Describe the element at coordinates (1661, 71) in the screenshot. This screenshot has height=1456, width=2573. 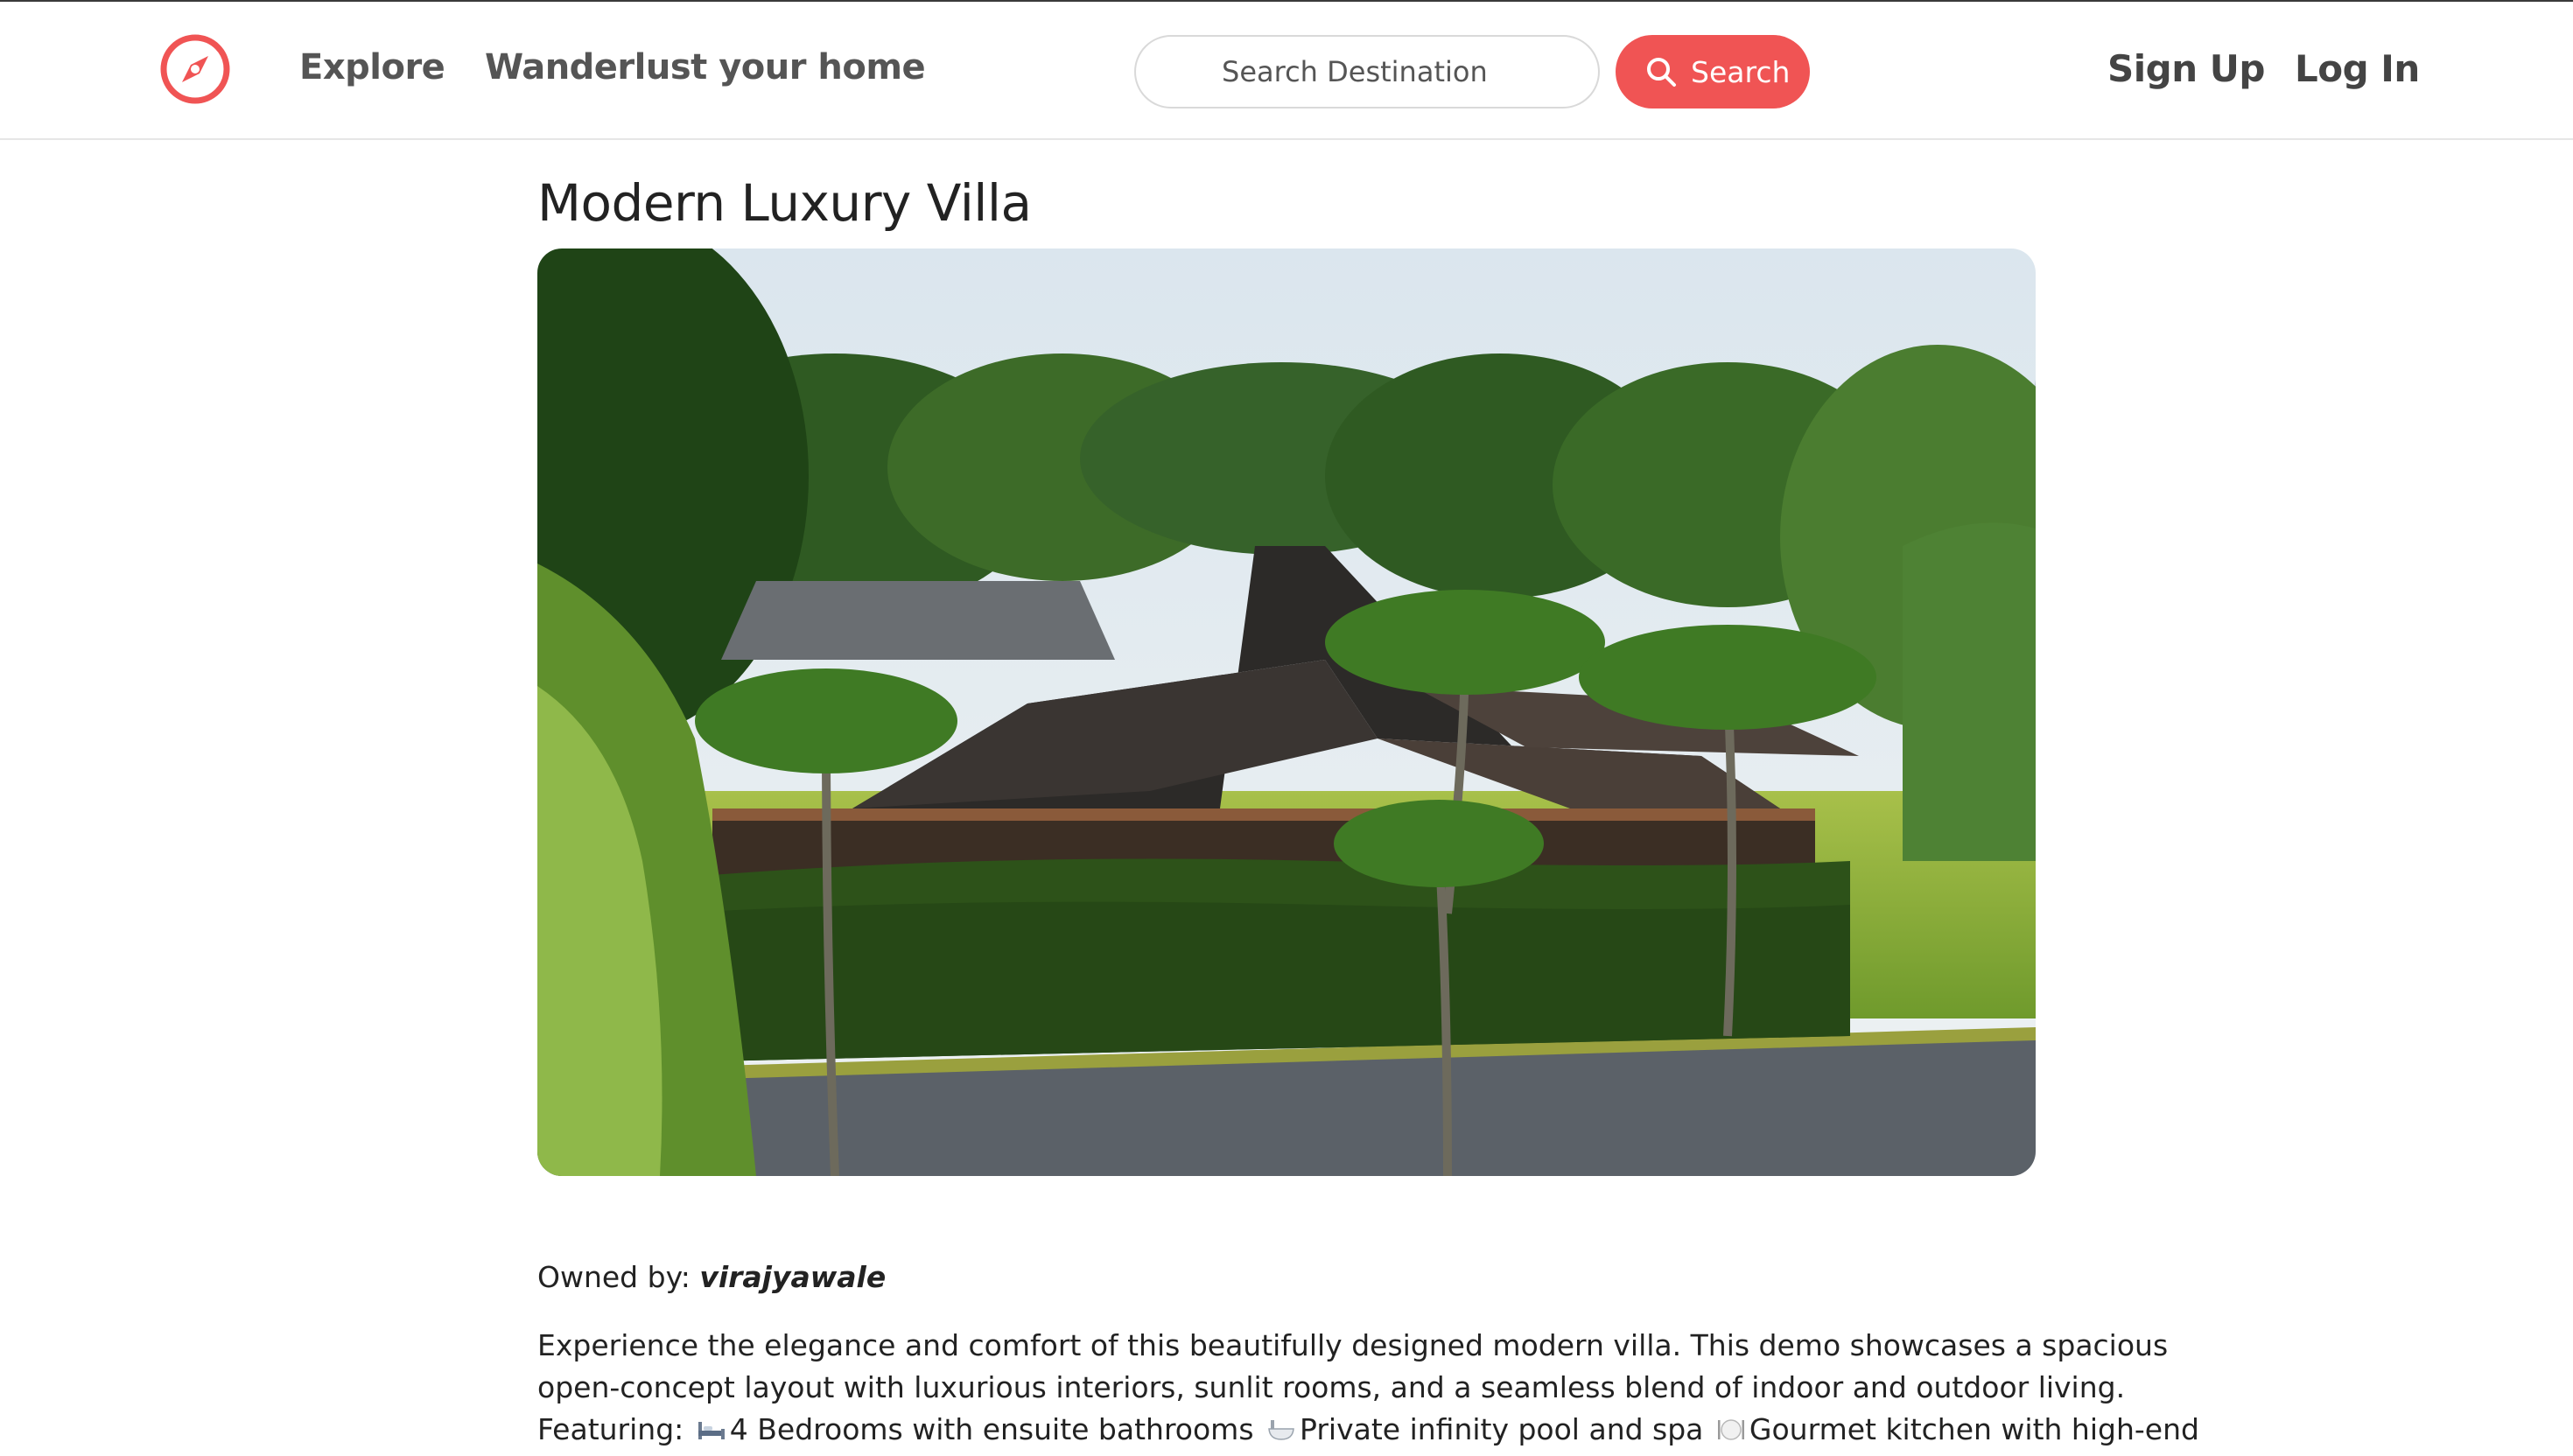
I see `search-icon` at that location.